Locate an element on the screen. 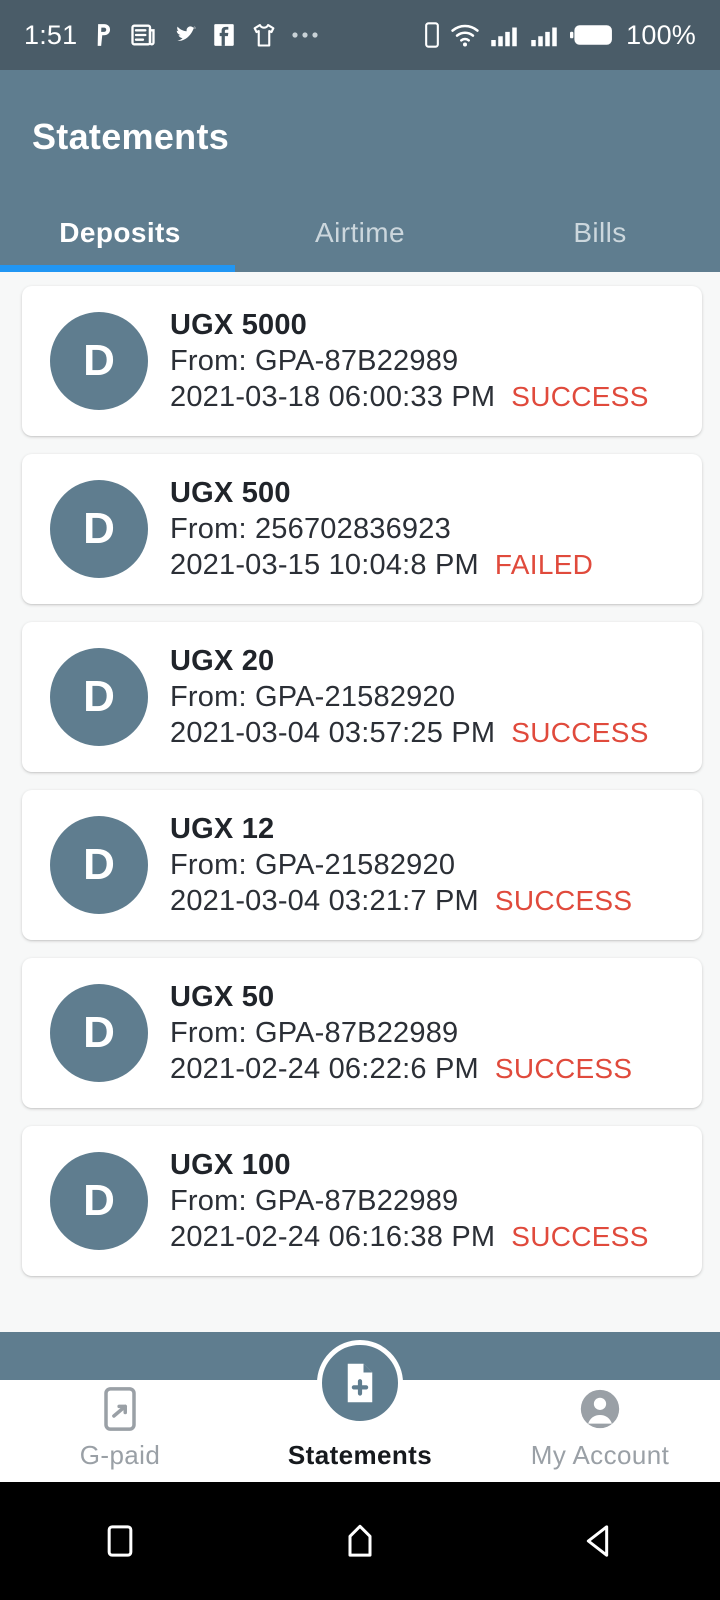  transaction-meta: 2021-03-04 03:57:25 PM SUCCESS is located at coordinates (409, 733).